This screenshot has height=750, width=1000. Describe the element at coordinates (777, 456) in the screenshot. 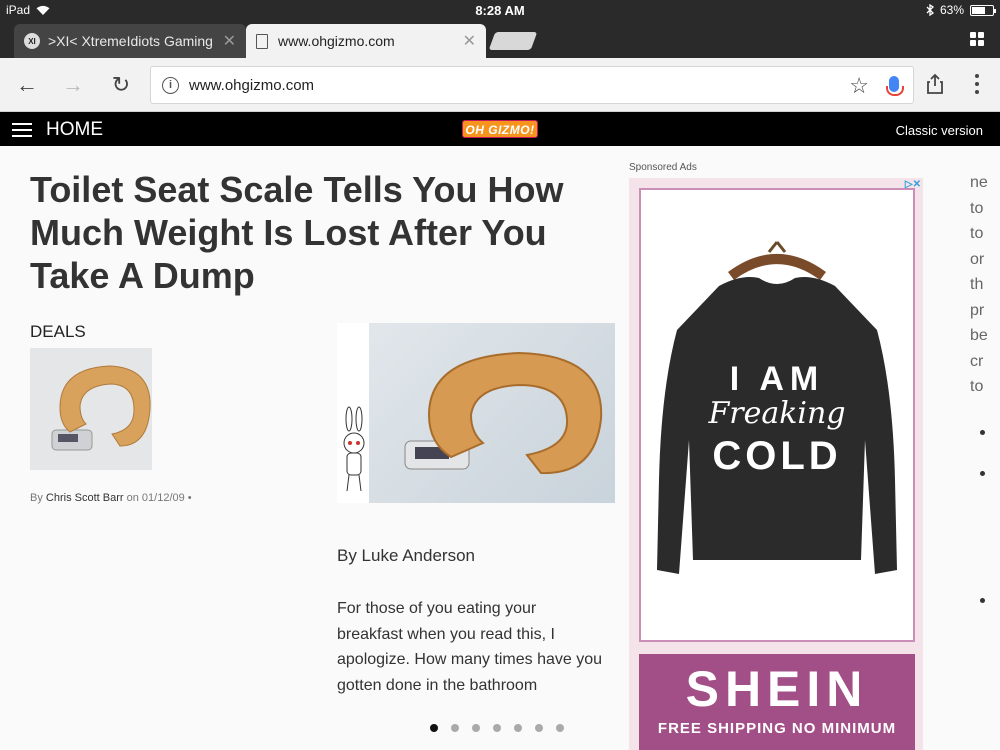

I see `sweater-line-3: COLD` at that location.